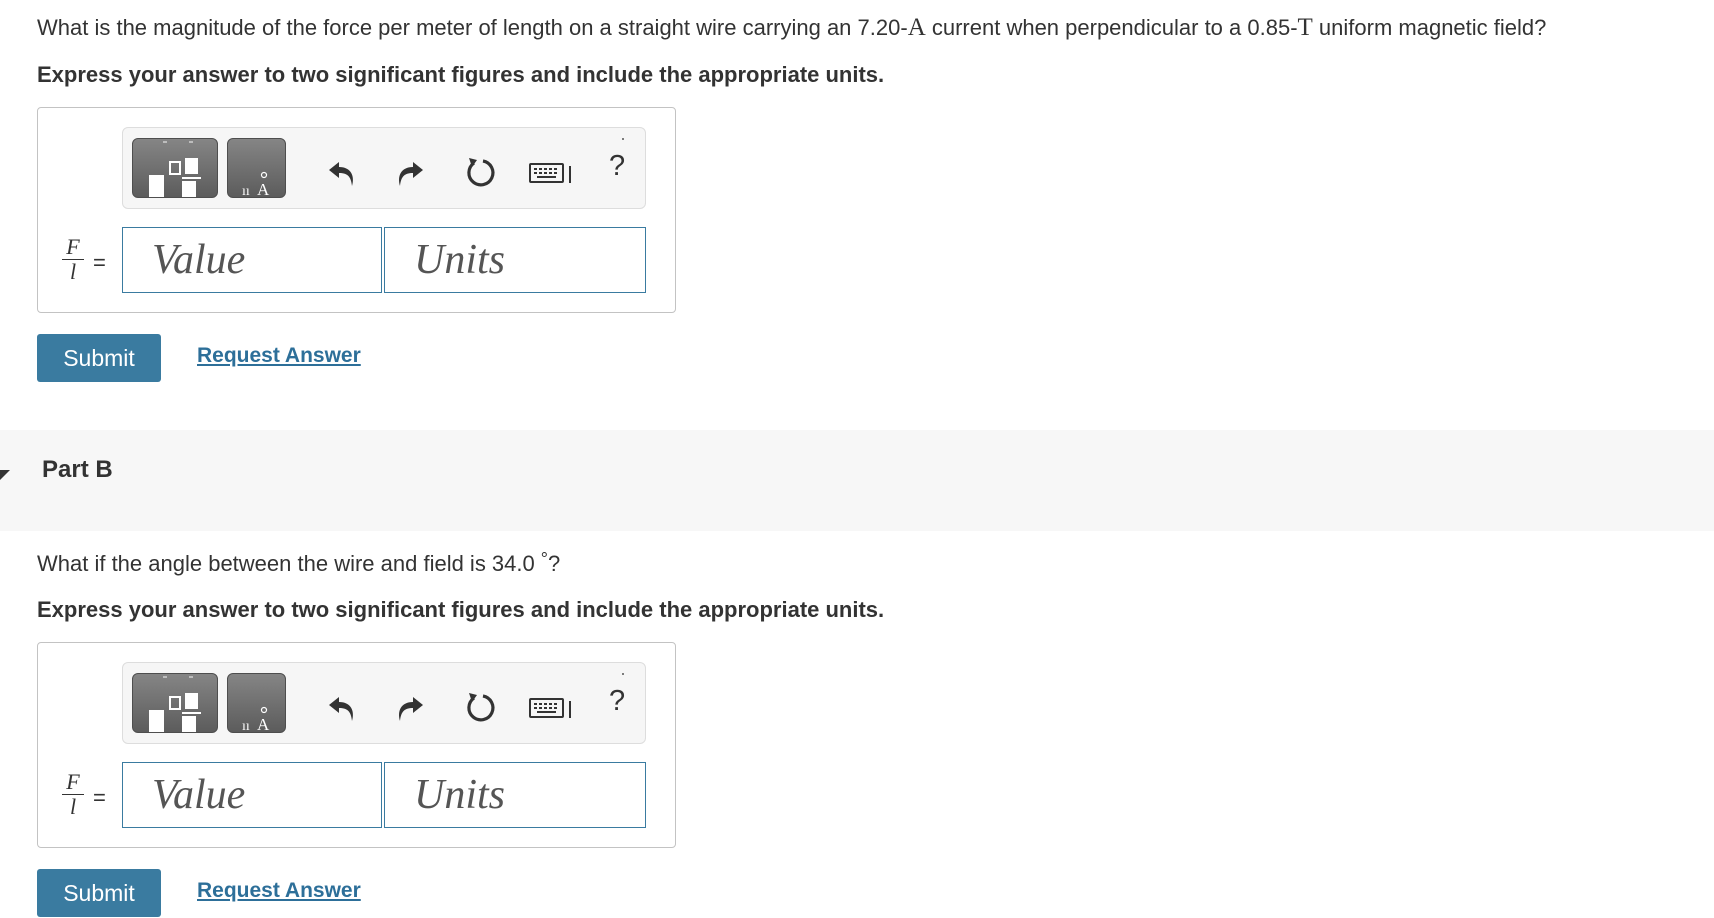  What do you see at coordinates (544, 559) in the screenshot?
I see `degree-symbol: °` at bounding box center [544, 559].